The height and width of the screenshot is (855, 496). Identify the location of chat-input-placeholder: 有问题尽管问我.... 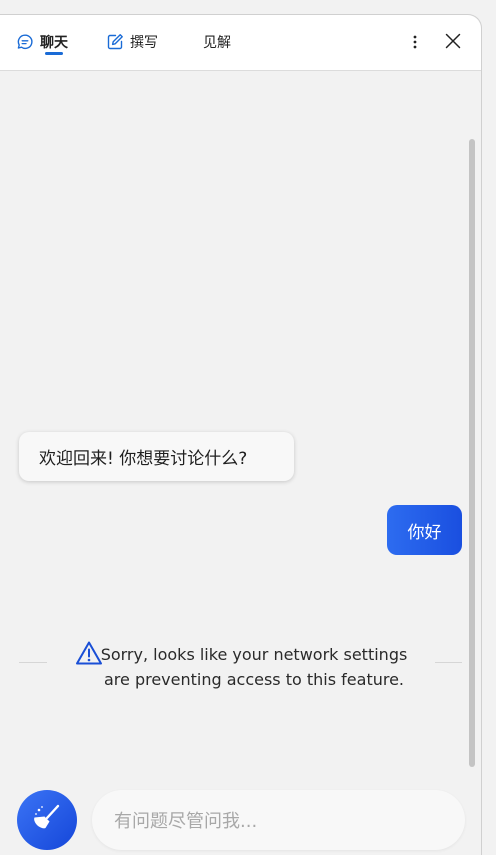
(186, 821).